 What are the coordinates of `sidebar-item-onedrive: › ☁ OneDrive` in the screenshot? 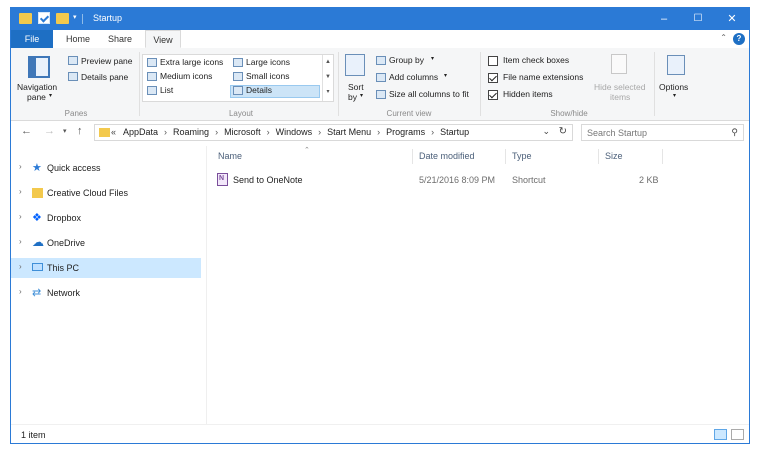 It's located at (106, 243).